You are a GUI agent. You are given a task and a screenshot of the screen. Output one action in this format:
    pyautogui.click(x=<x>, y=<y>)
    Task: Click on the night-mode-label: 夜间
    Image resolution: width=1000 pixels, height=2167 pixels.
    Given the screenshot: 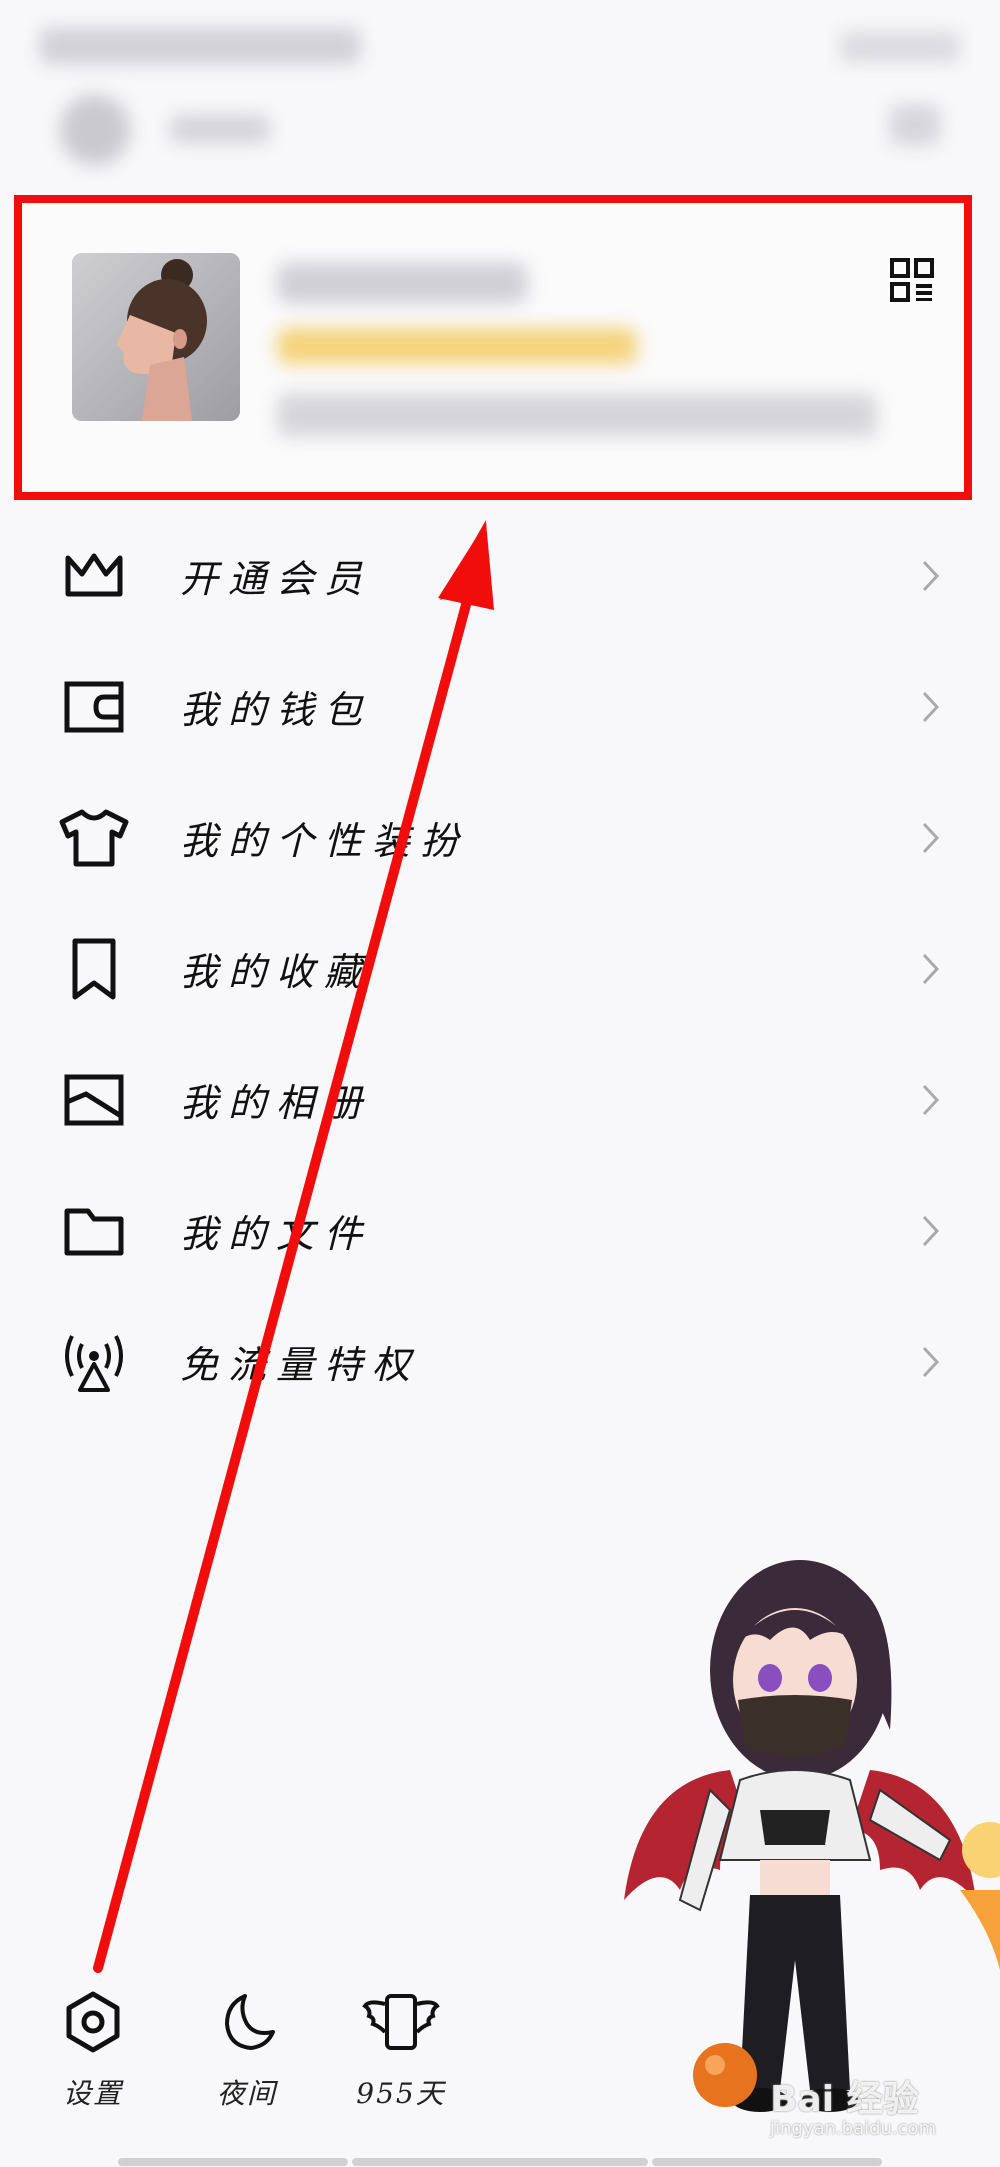 What is the action you would take?
    pyautogui.click(x=246, y=2093)
    